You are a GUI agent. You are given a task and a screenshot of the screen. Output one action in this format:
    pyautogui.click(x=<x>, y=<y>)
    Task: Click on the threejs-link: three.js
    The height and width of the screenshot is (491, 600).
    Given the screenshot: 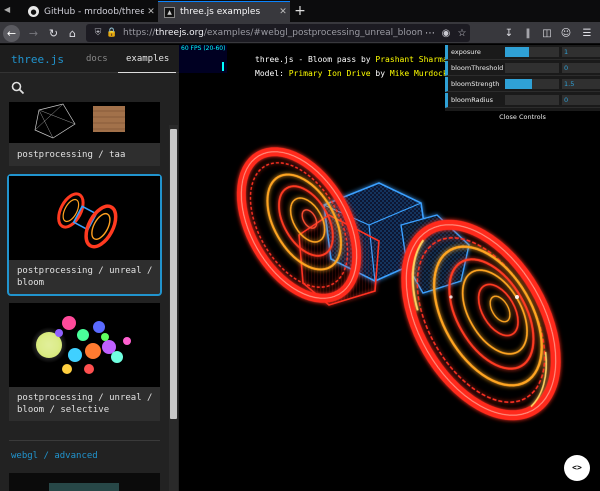 What is the action you would take?
    pyautogui.click(x=274, y=59)
    